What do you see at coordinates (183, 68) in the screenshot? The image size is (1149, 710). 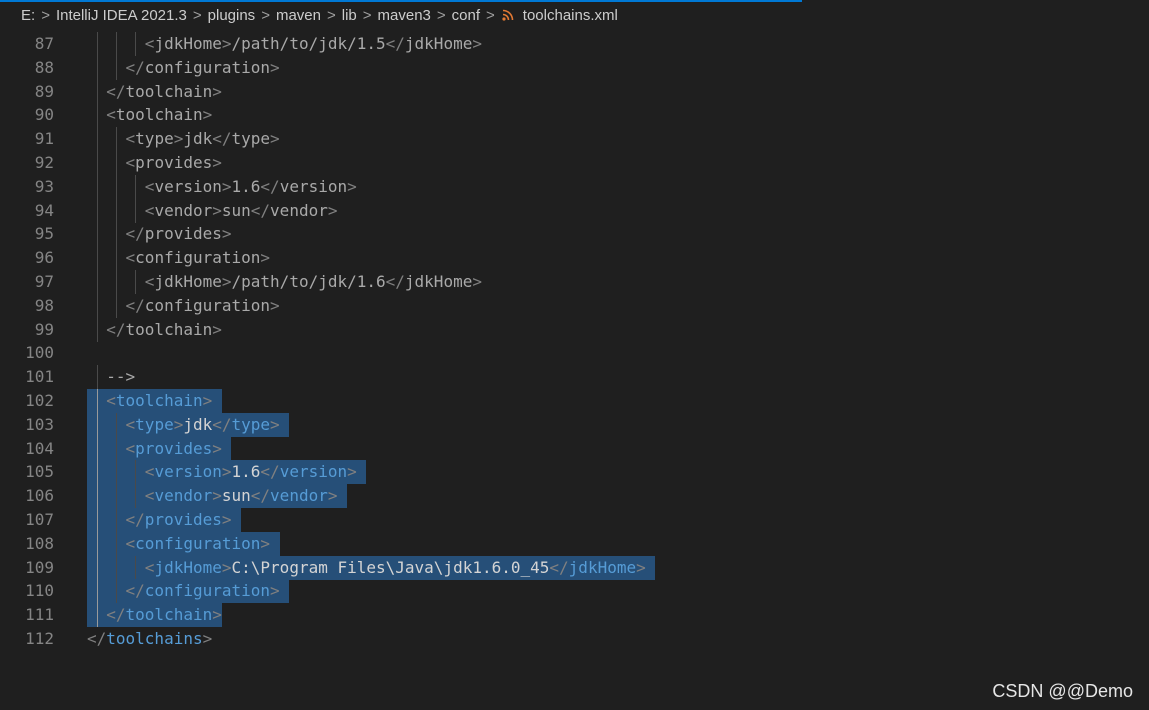 I see `code-text: </configuration>` at bounding box center [183, 68].